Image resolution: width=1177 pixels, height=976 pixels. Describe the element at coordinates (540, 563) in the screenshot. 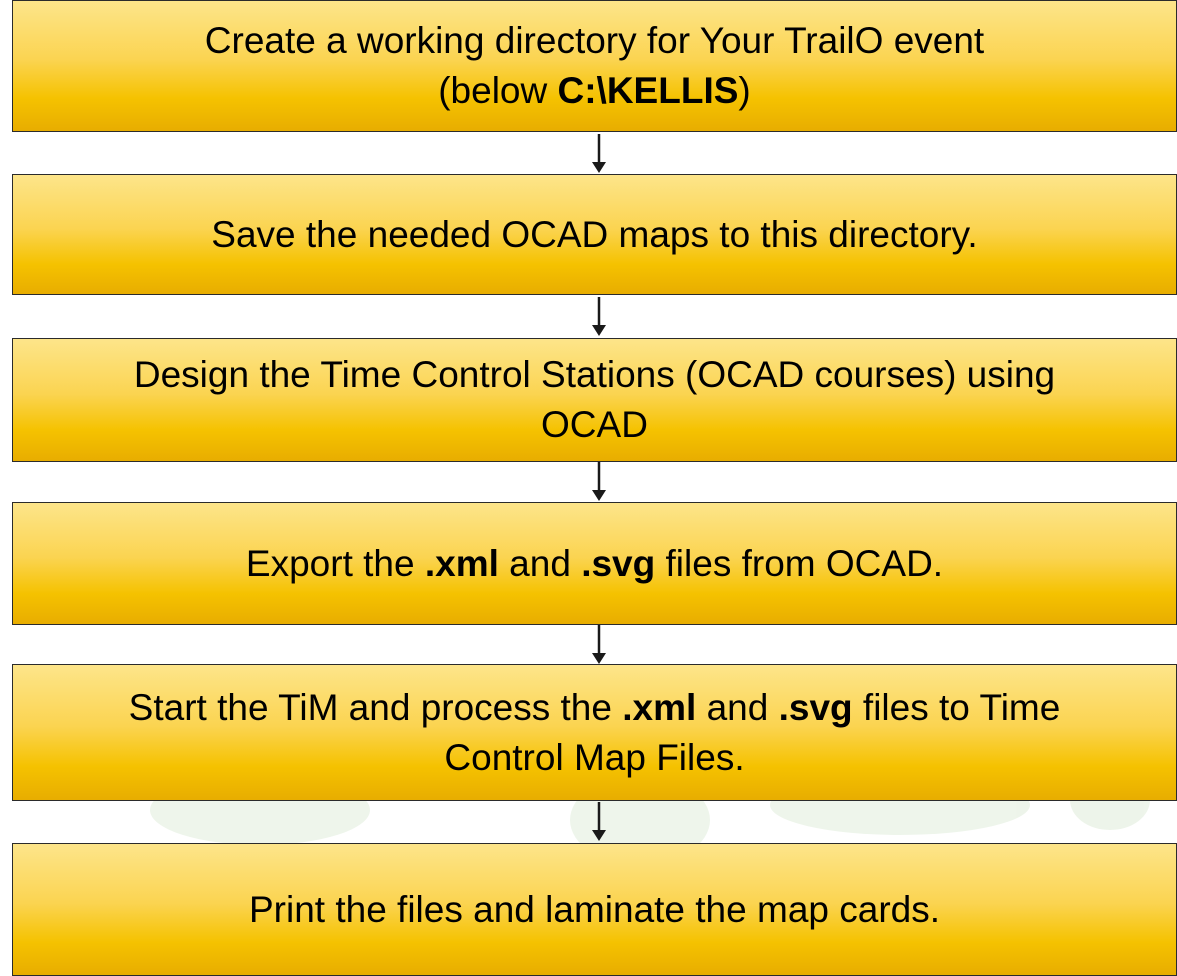

I see `step-export-mid: and` at that location.